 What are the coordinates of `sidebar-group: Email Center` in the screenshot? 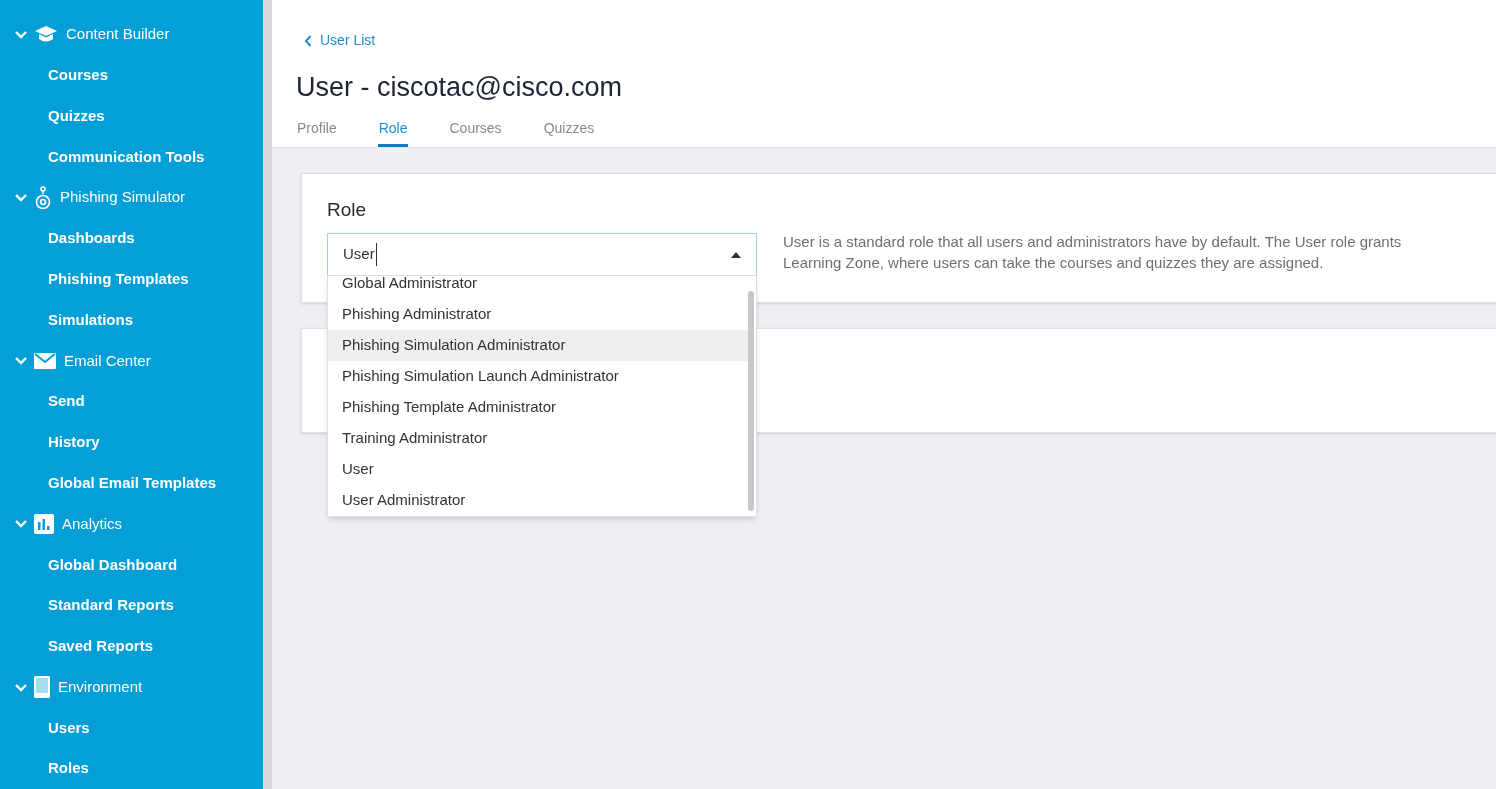 It's located at (107, 360).